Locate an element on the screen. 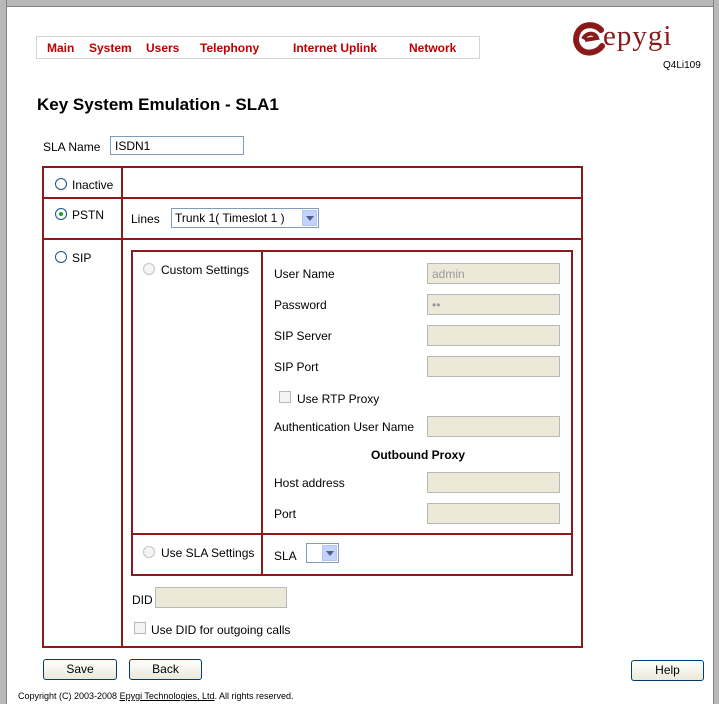  epygi-logo-icon is located at coordinates (589, 39).